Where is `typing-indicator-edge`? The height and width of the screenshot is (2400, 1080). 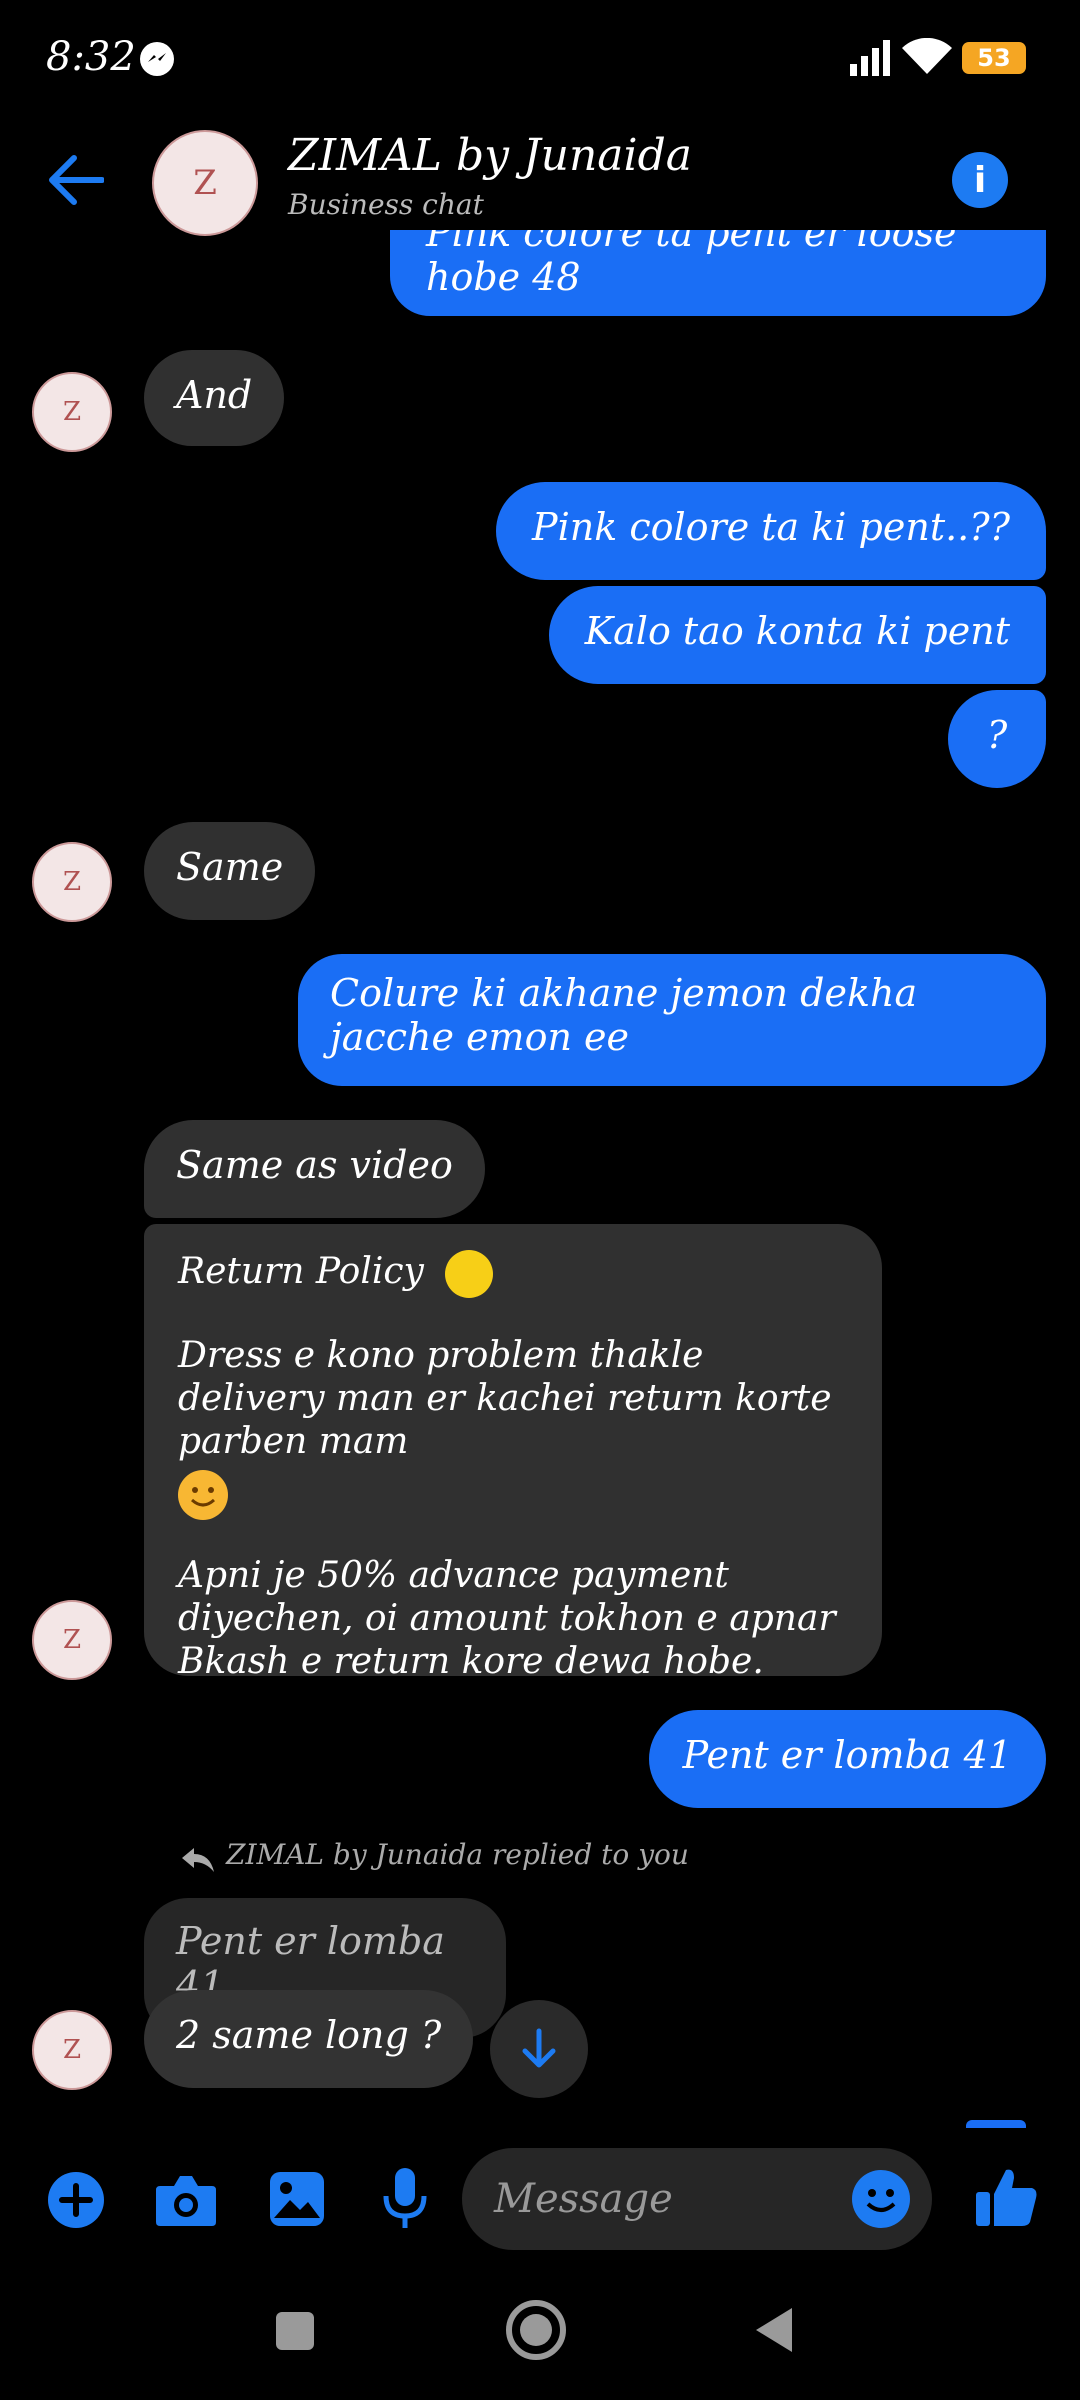
typing-indicator-edge is located at coordinates (996, 2124).